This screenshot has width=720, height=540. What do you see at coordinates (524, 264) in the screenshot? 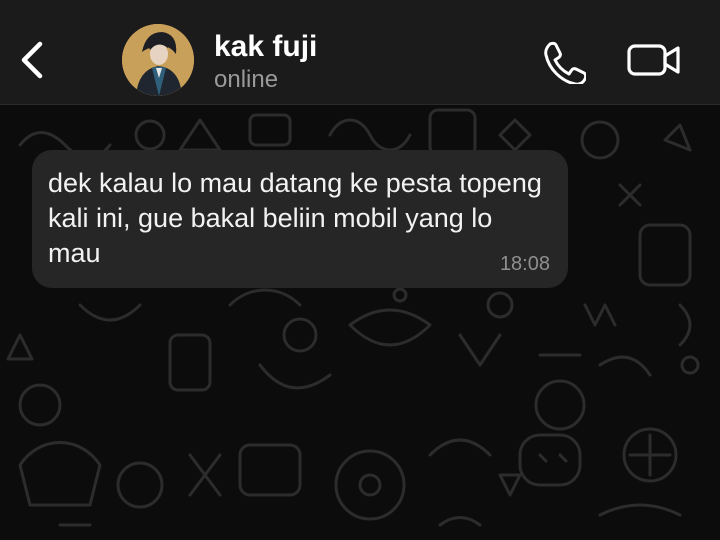
I see `message-timestamp: 18:08` at bounding box center [524, 264].